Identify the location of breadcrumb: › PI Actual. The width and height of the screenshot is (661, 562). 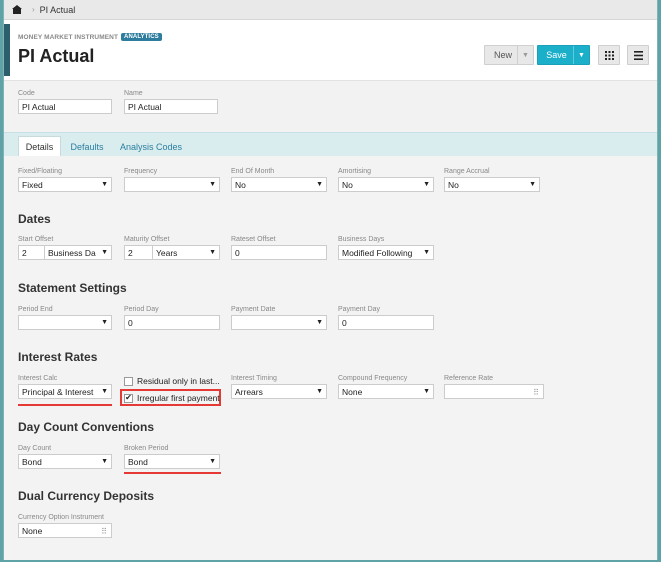
(330, 10).